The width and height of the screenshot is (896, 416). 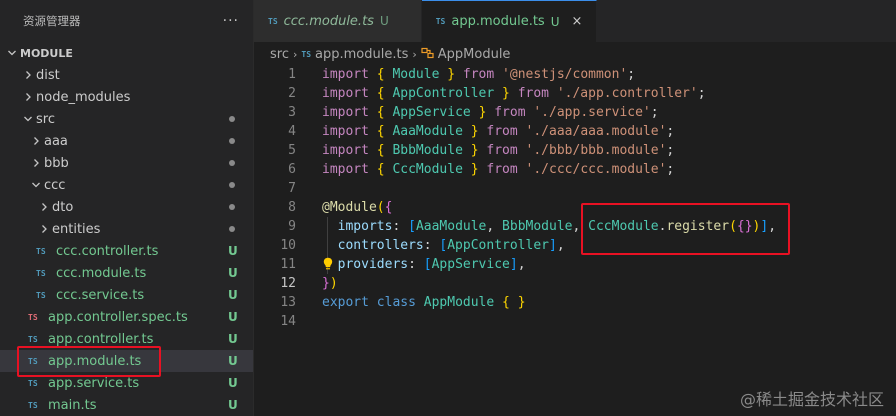 What do you see at coordinates (596, 150) in the screenshot?
I see `code-token: './bbb/bbb.module'` at bounding box center [596, 150].